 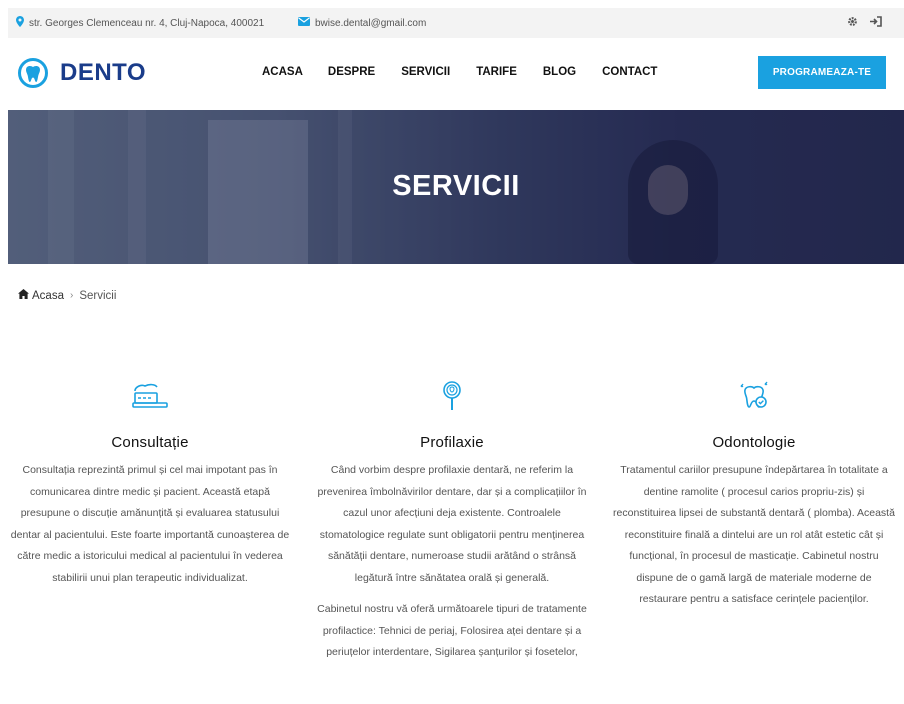 What do you see at coordinates (629, 72) in the screenshot?
I see `nav-item-contact: CONTACT` at bounding box center [629, 72].